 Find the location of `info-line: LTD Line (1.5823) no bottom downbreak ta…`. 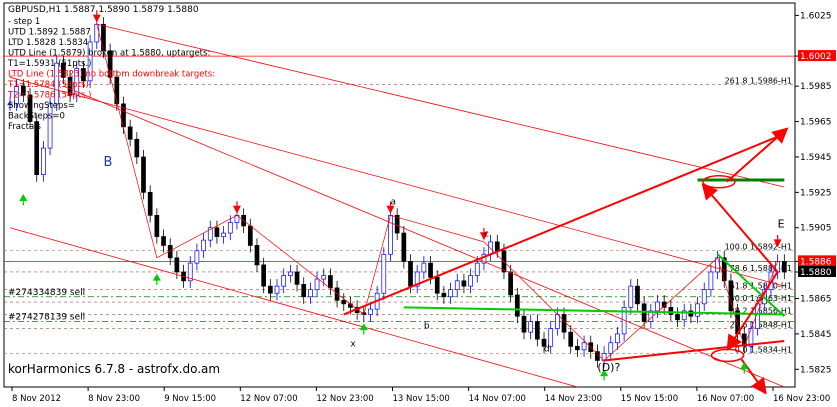

info-line: LTD Line (1.5823) no bottom downbreak ta… is located at coordinates (111, 75).